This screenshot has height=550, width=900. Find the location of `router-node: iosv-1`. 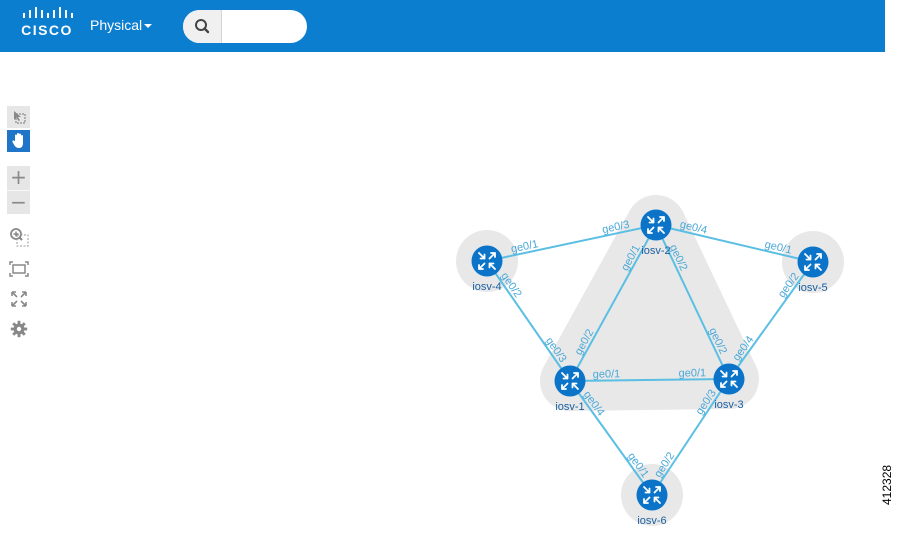

router-node: iosv-1 is located at coordinates (570, 389).